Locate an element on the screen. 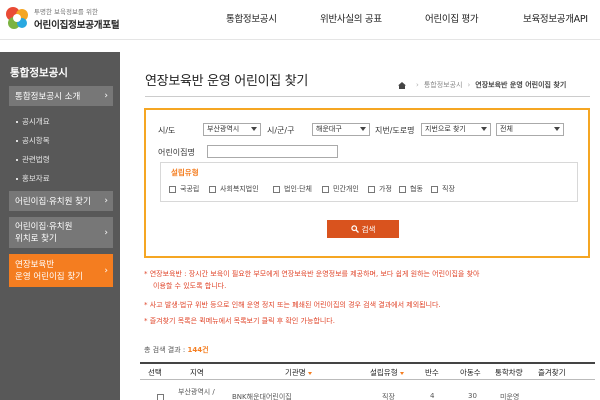 The width and height of the screenshot is (600, 400). type-group: 설립유형 국공립 사회복지법인 법인·단체 민간개인 가정 협동 직장 is located at coordinates (369, 182).